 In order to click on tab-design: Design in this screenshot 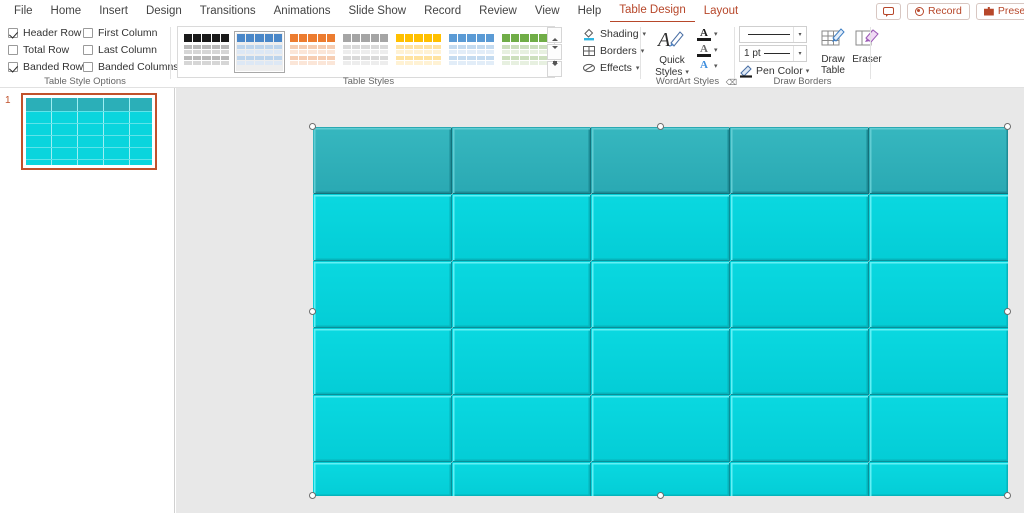, I will do `click(164, 11)`.